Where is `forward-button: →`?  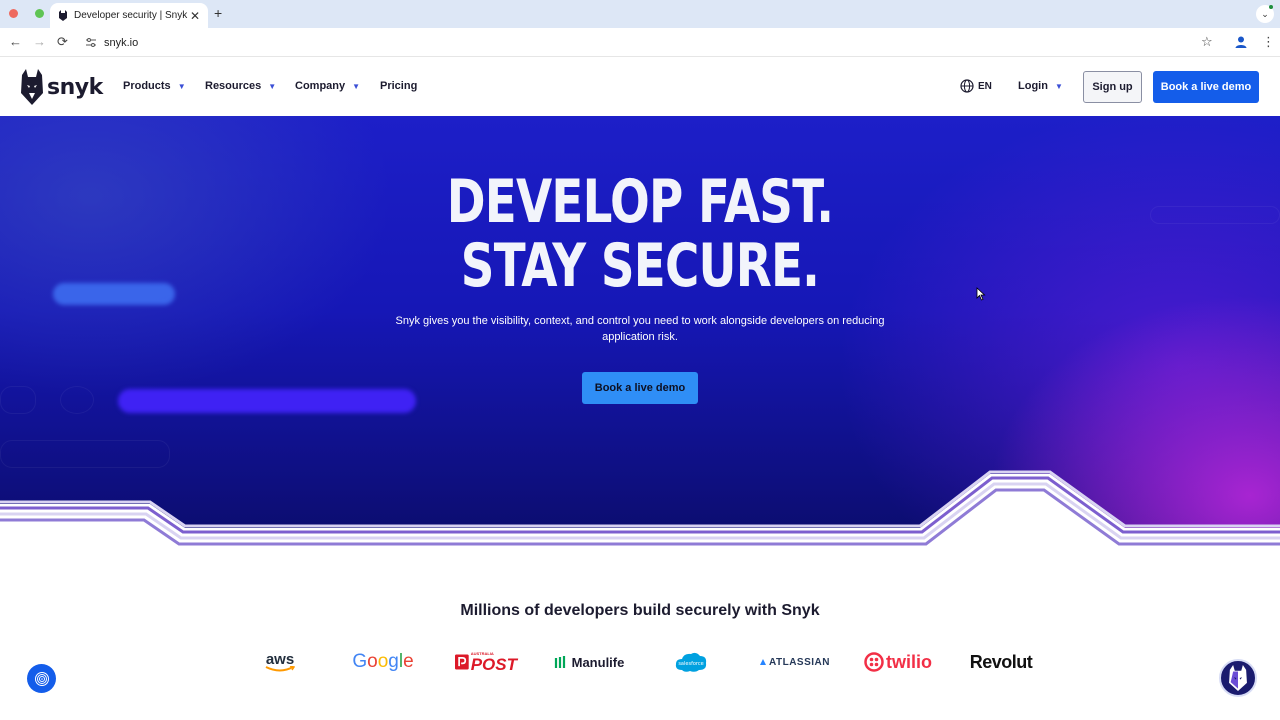
forward-button: → is located at coordinates (39, 42).